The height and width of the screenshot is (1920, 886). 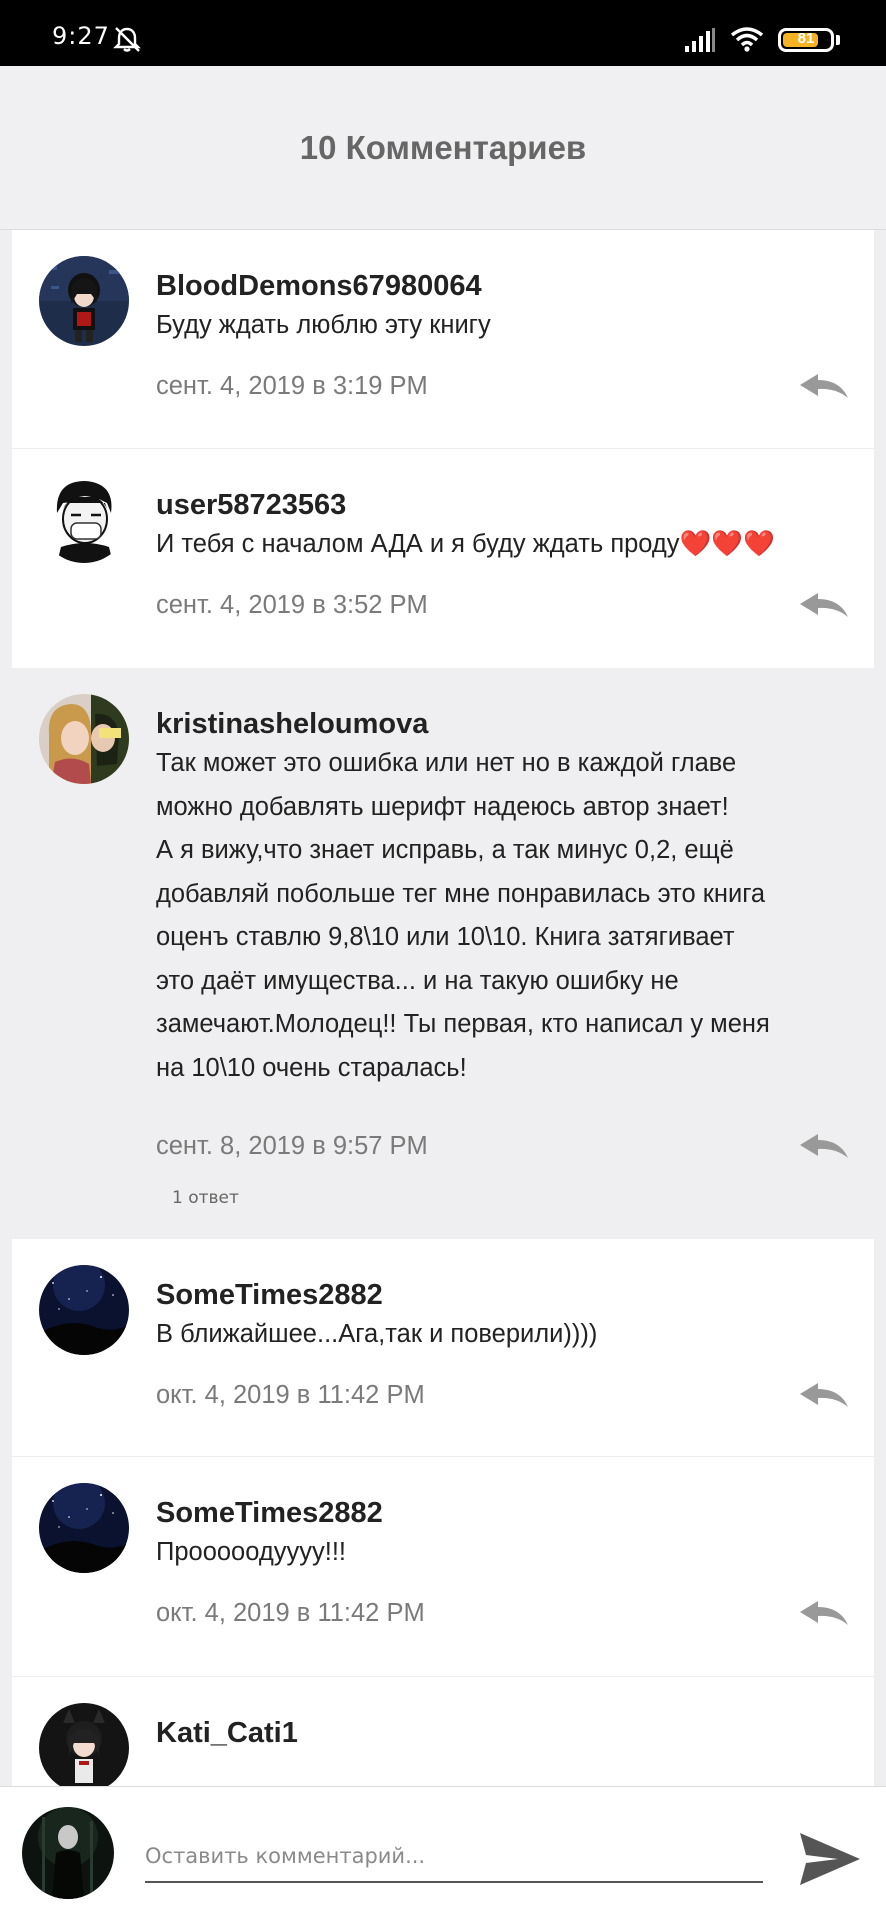 I want to click on comment-text: В ближайшее...Ага,так и поверили)))), so click(x=377, y=1334).